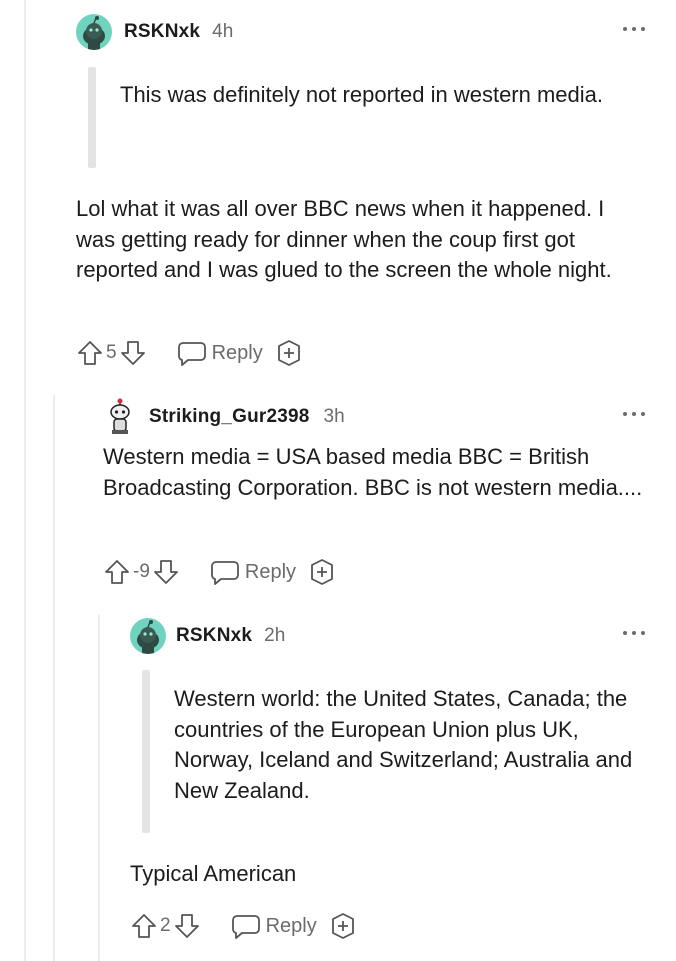 The image size is (676, 961). What do you see at coordinates (229, 417) in the screenshot?
I see `username: Striking_Gur2398` at bounding box center [229, 417].